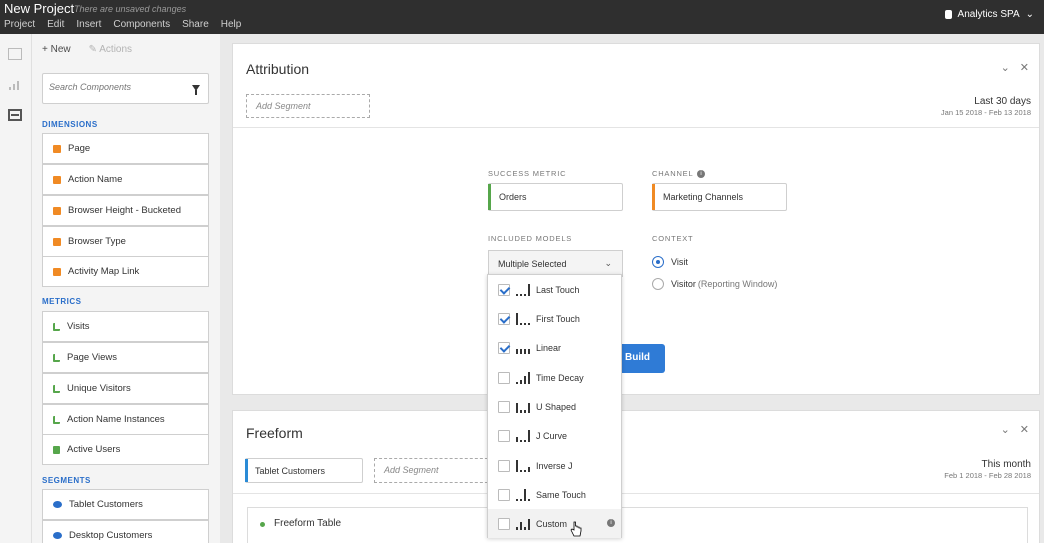  What do you see at coordinates (66, 480) in the screenshot?
I see `segments-header: SEGMENTS` at bounding box center [66, 480].